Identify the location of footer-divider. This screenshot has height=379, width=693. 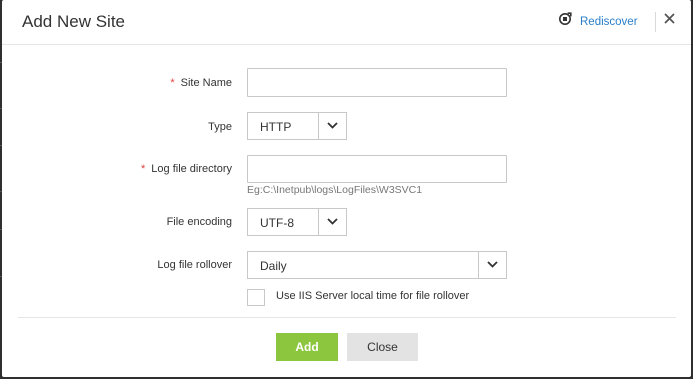
(347, 317).